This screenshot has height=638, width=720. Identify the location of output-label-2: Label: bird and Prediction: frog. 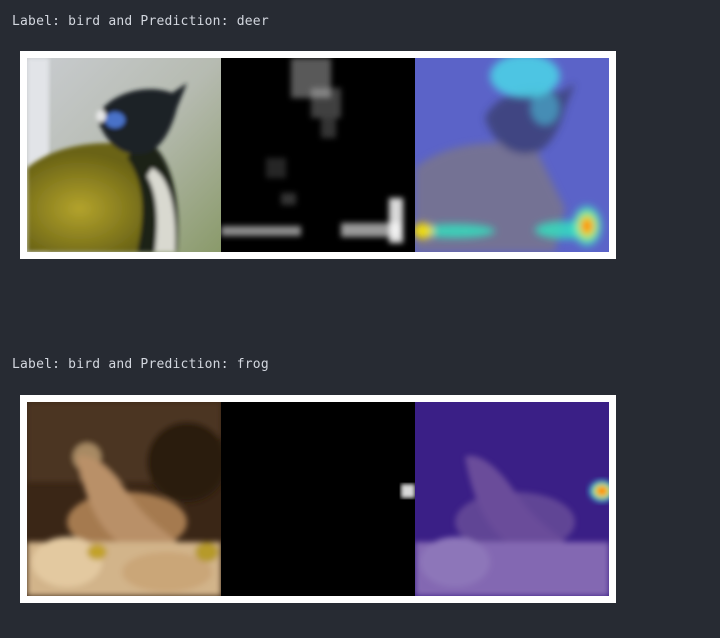
(140, 364).